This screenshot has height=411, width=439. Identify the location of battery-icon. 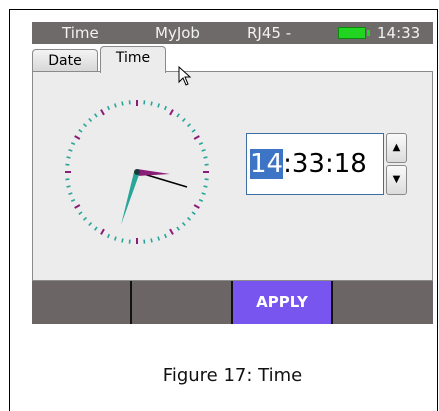
(354, 33).